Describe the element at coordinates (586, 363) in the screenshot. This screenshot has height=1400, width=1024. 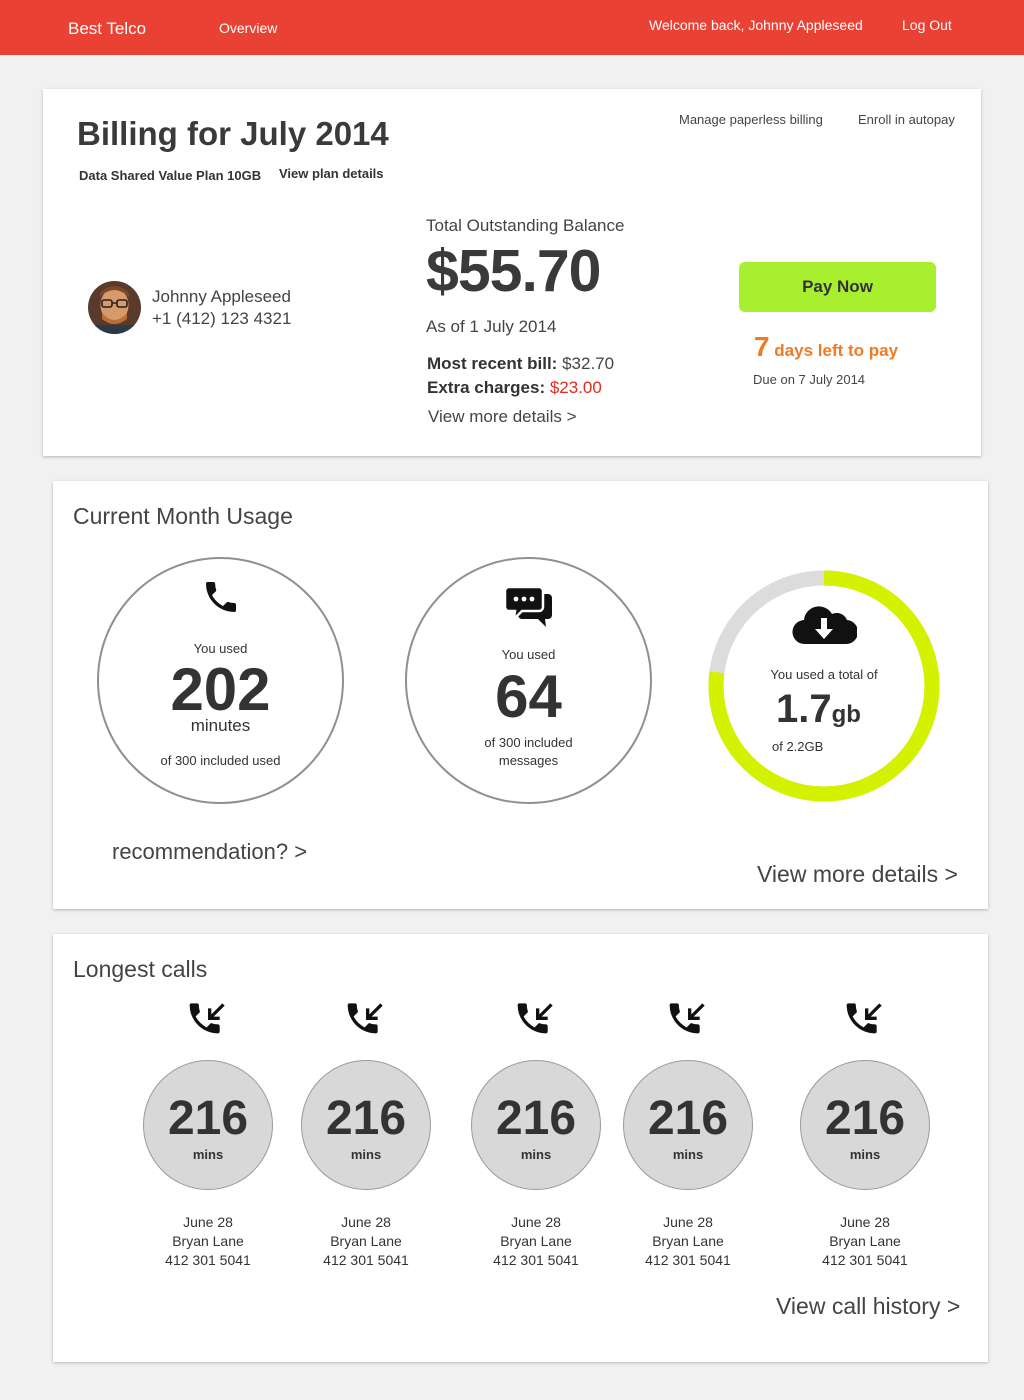
I see `recent-bill-value: $32.70` at that location.